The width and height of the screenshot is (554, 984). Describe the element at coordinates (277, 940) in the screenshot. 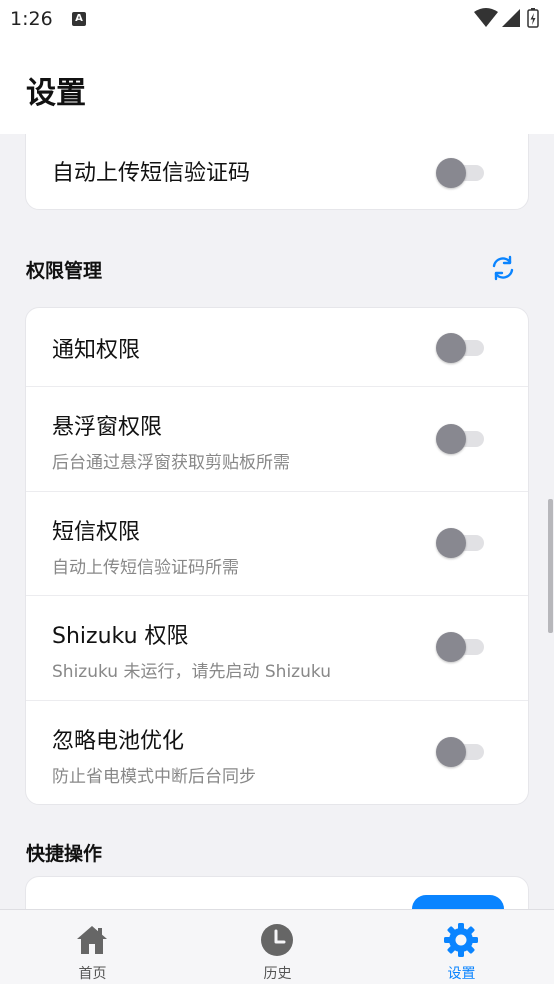

I see `clock-icon` at that location.